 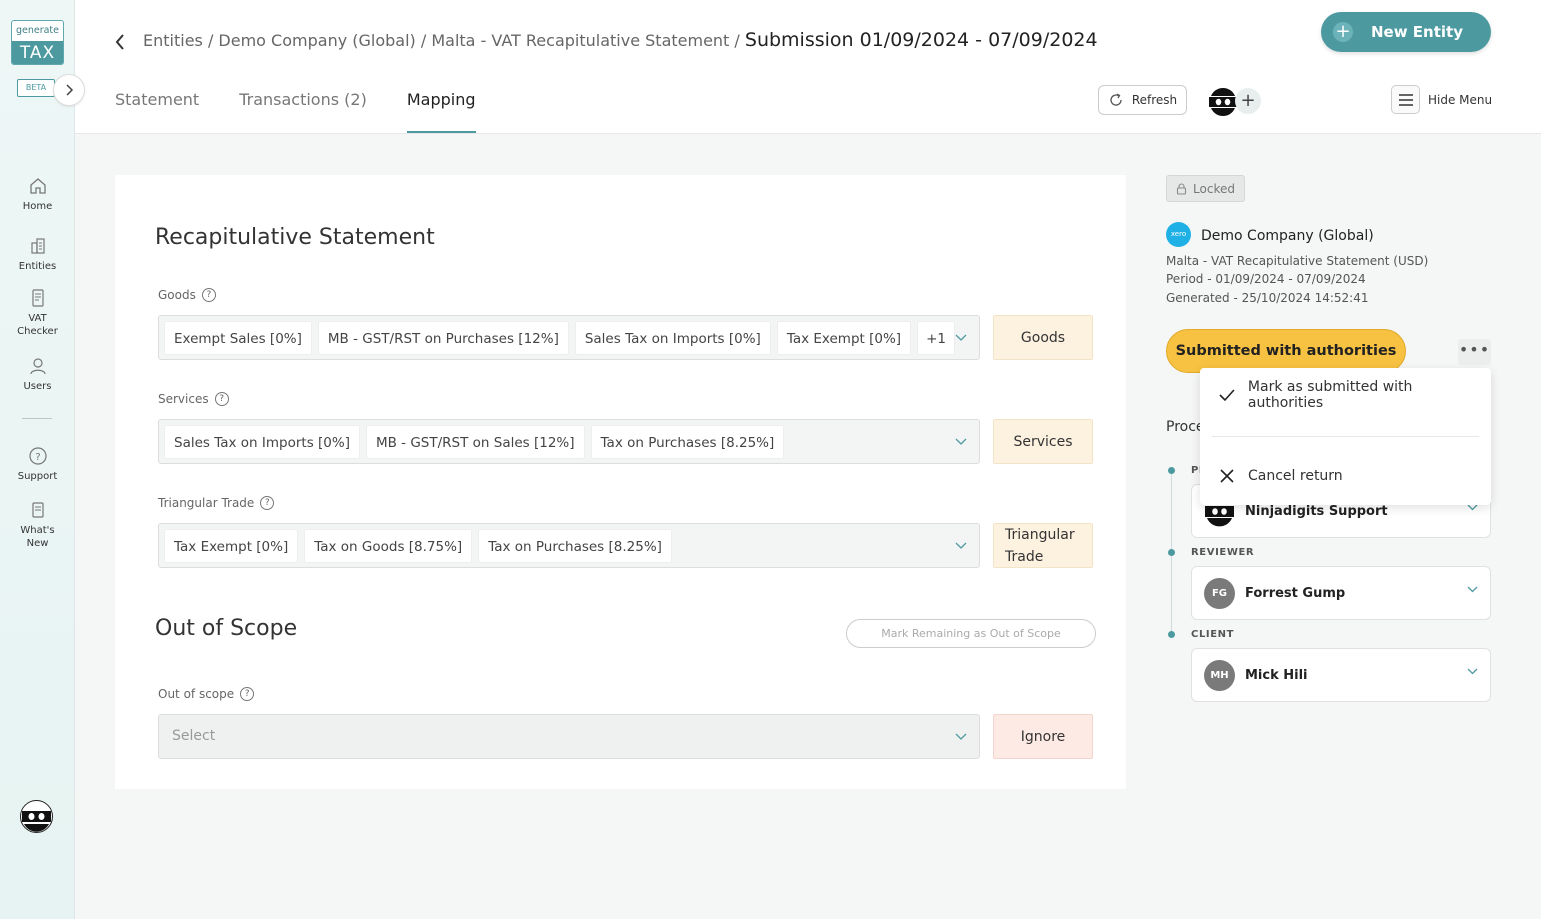 What do you see at coordinates (231, 545) in the screenshot?
I see `triangular-chip: Tax Exempt [0%]` at bounding box center [231, 545].